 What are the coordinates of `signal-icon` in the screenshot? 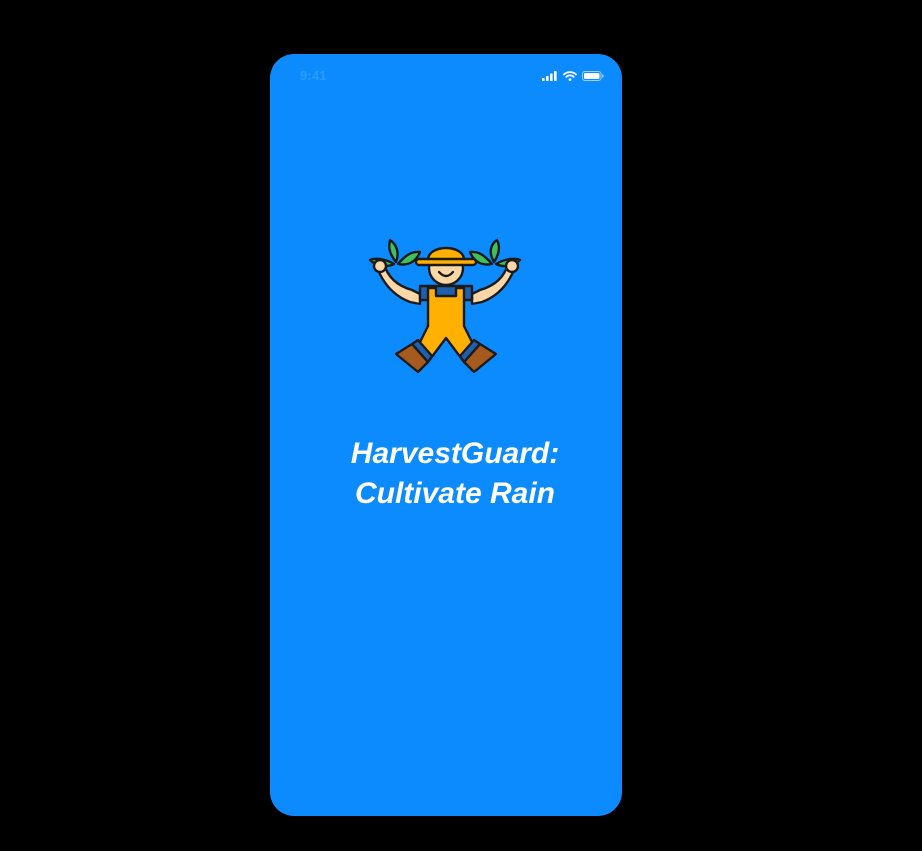 It's located at (550, 77).